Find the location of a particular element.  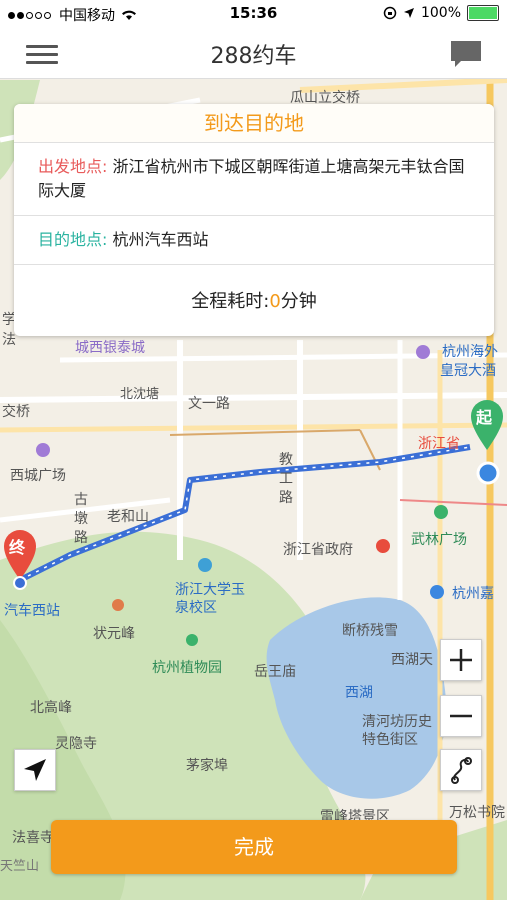

duration-unit: 分钟 is located at coordinates (298, 301).